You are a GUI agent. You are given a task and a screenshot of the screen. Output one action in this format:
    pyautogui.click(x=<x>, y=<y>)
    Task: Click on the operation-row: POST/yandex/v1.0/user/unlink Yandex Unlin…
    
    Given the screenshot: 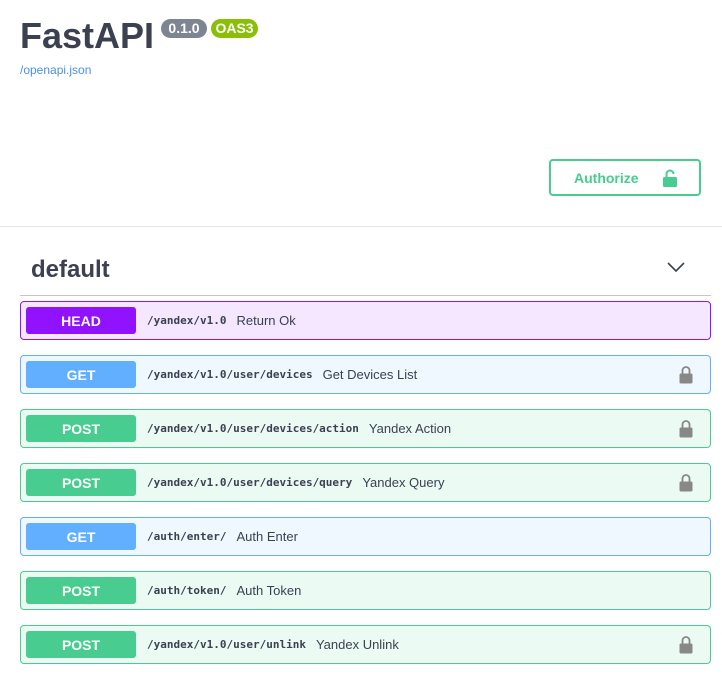 What is the action you would take?
    pyautogui.click(x=365, y=644)
    